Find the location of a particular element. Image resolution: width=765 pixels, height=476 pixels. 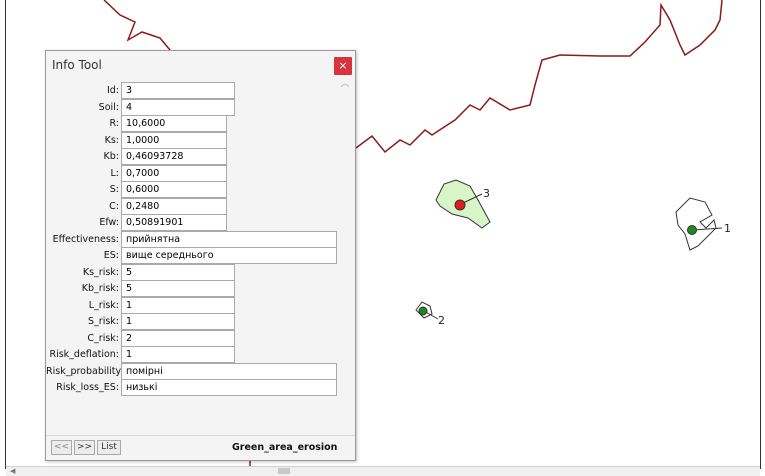

attribute-label: S: is located at coordinates (114, 189).